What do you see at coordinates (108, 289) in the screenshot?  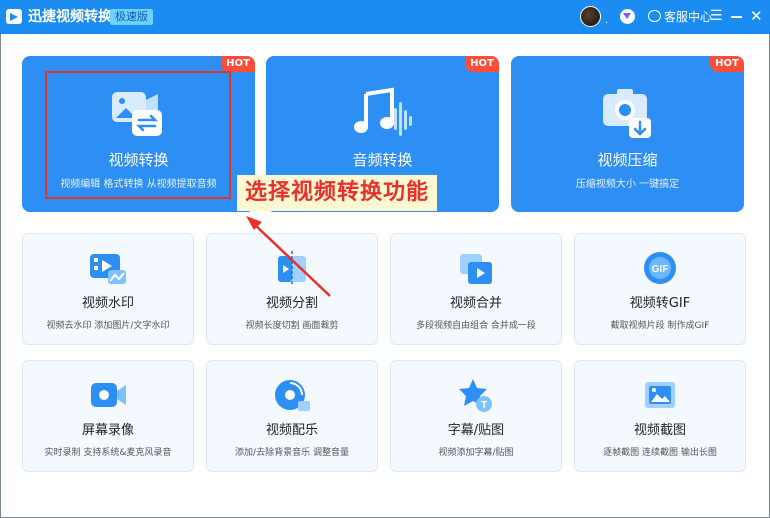 I see `tool-card-watermark: 视频水印 视频去水印 添加图片/文字水印` at bounding box center [108, 289].